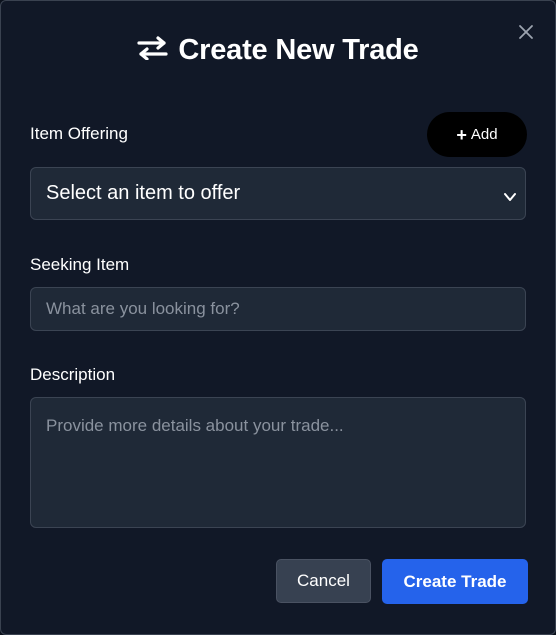 The image size is (556, 635). I want to click on dialog-header: Create New Trade, so click(278, 50).